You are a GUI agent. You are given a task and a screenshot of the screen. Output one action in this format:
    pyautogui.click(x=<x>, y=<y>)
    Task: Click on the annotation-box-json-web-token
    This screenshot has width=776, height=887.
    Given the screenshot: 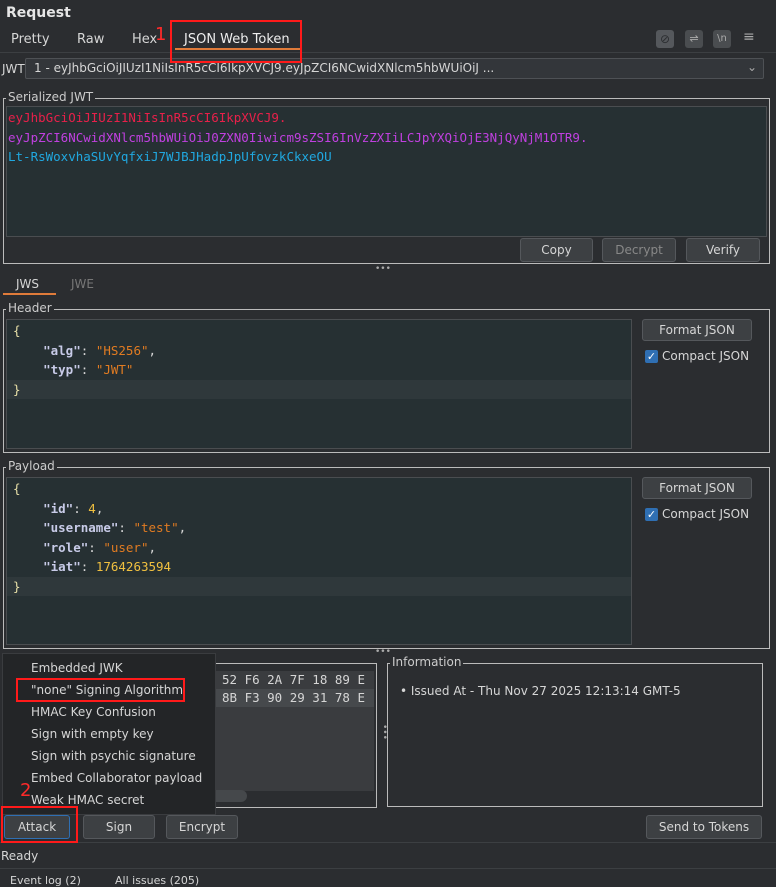 What is the action you would take?
    pyautogui.click(x=236, y=41)
    